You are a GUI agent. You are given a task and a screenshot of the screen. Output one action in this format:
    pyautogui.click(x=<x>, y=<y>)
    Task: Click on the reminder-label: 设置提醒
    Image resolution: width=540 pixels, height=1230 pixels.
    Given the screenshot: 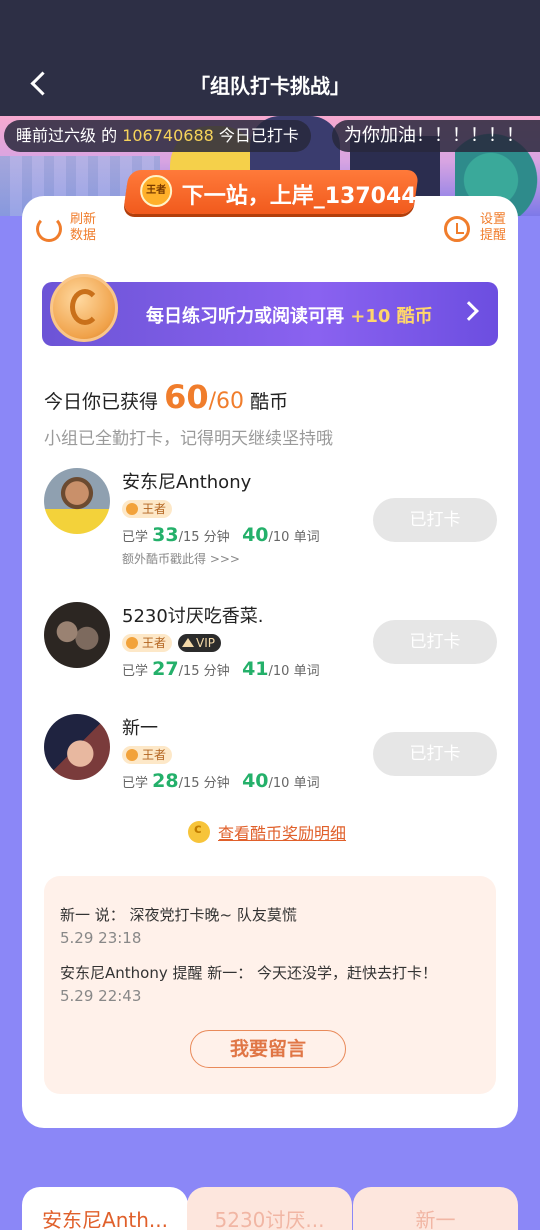 What is the action you would take?
    pyautogui.click(x=493, y=227)
    